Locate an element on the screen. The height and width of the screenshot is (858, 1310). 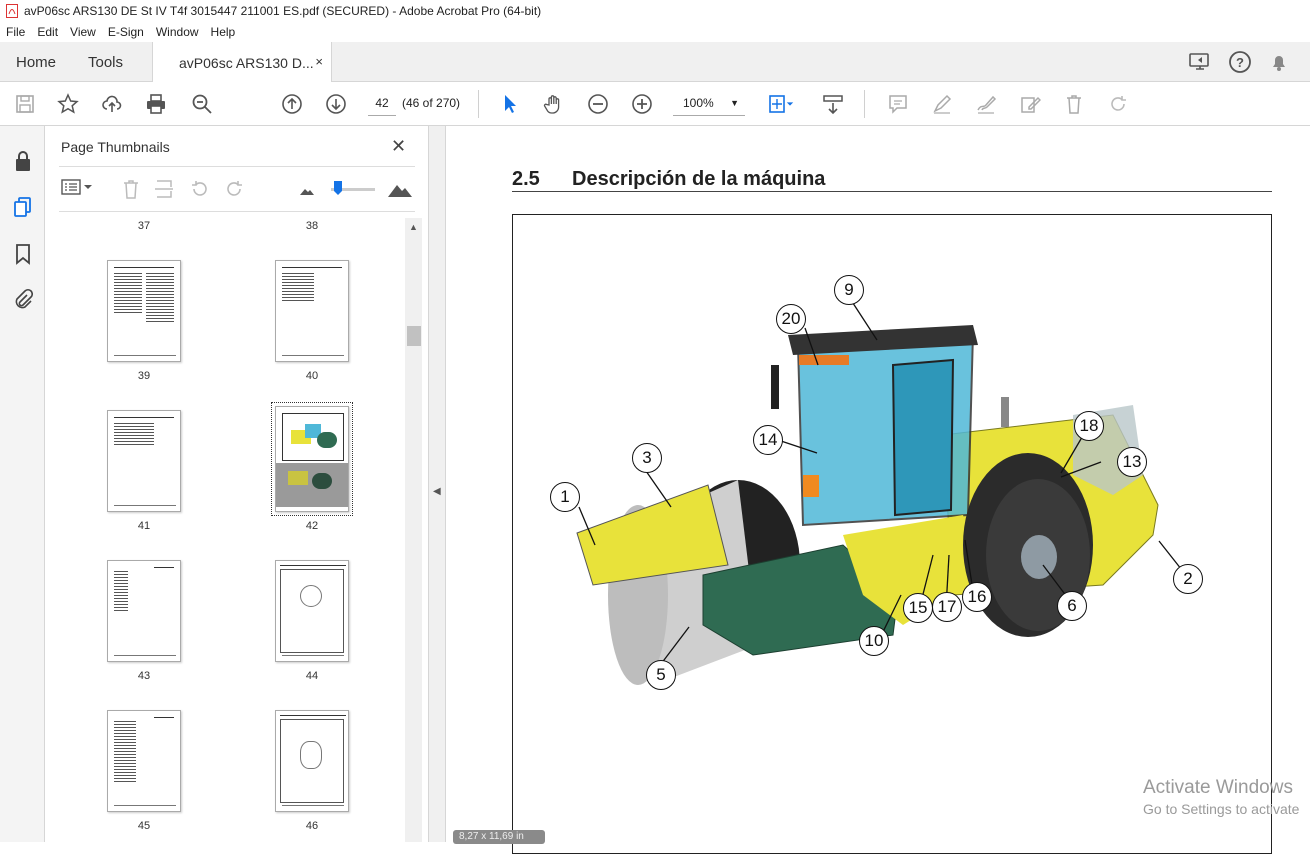
hand-pan-icon is located at coordinates (554, 104).